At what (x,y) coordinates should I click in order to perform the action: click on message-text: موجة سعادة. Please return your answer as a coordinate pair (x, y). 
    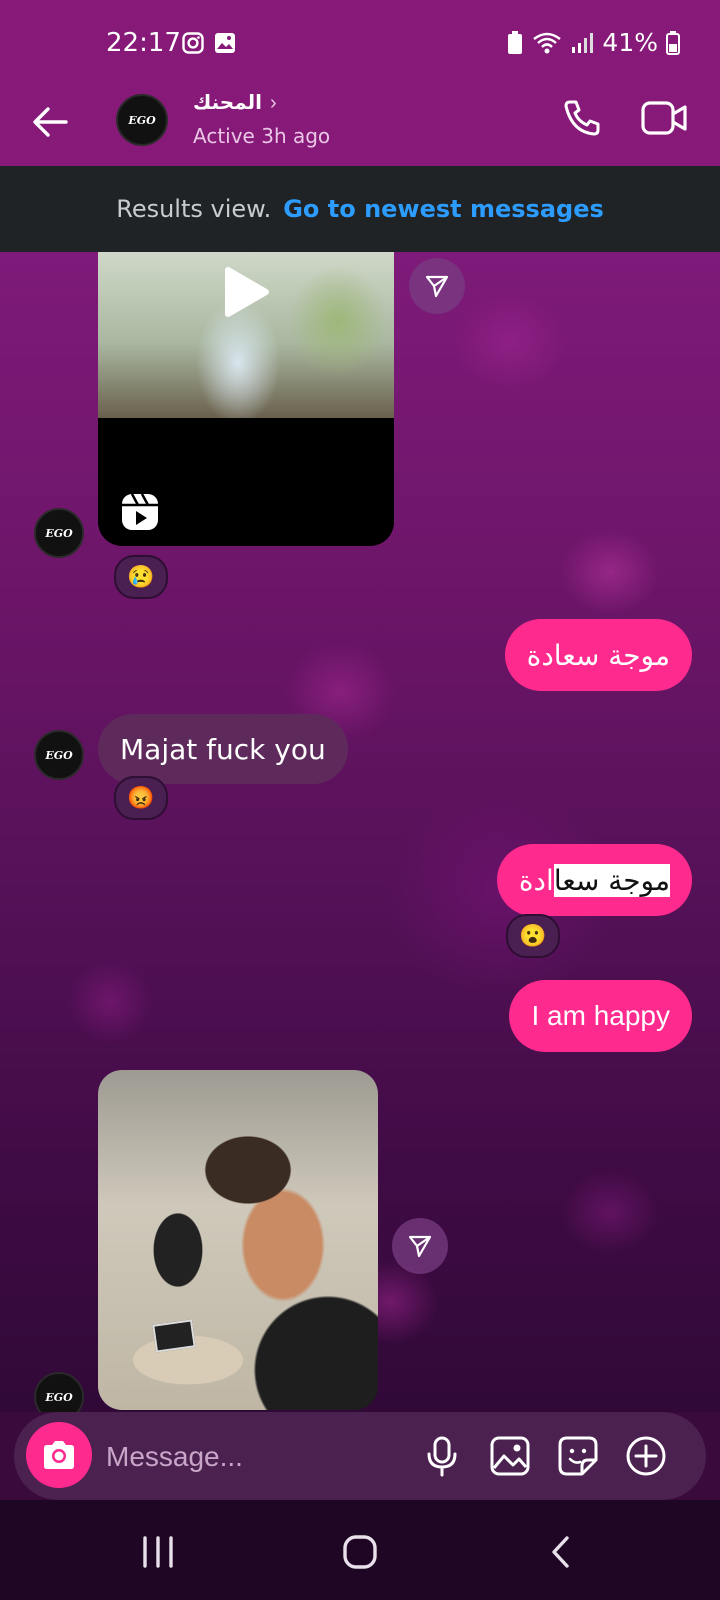
    Looking at the image, I should click on (598, 655).